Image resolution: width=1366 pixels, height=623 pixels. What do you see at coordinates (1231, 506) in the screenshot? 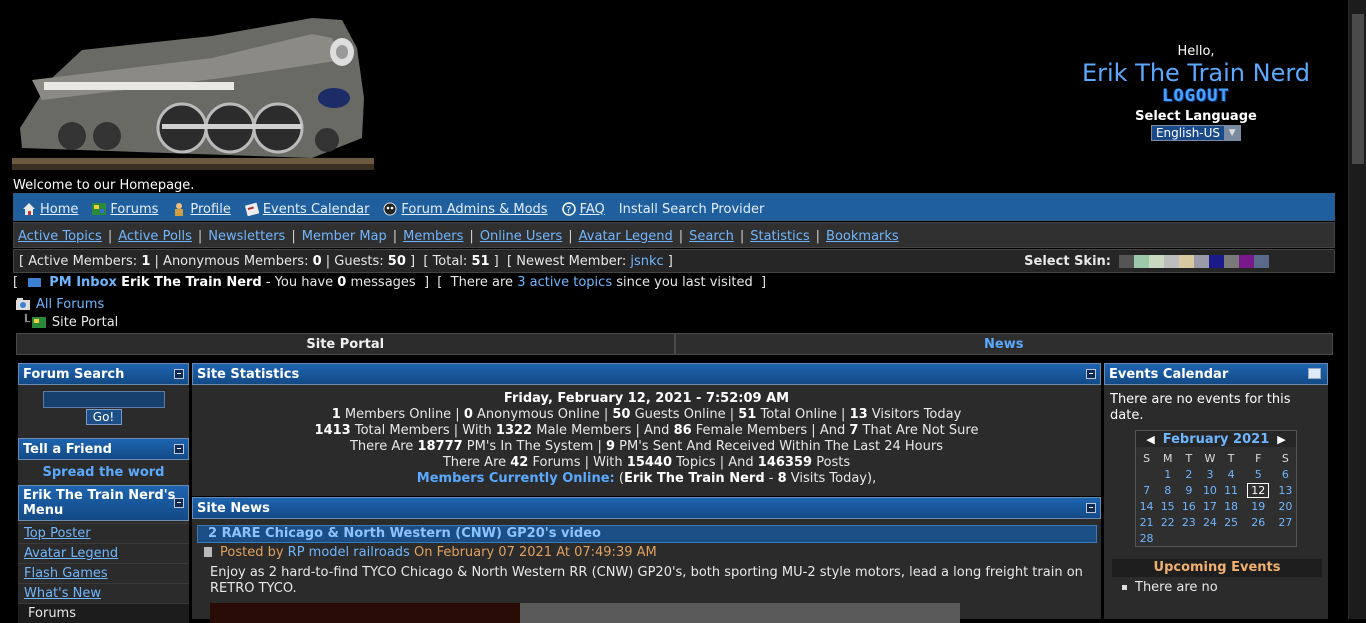
I see `calendar-day: 18` at bounding box center [1231, 506].